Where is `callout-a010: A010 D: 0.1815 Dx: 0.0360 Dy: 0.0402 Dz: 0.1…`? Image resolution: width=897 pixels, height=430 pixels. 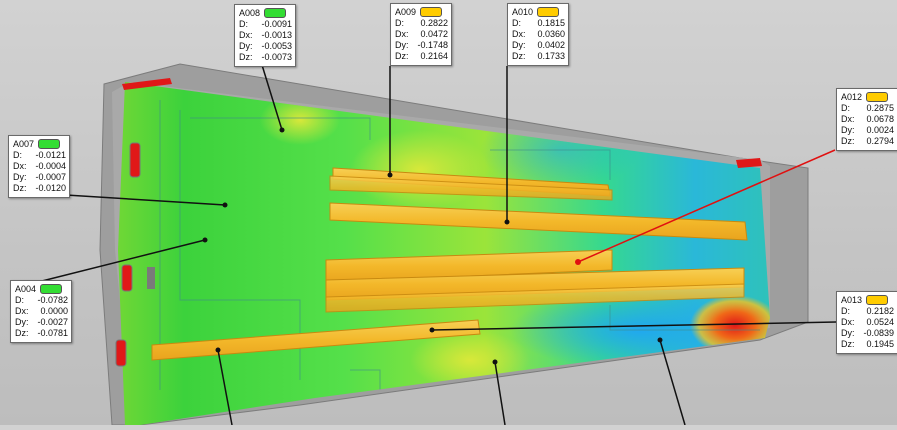
callout-a010: A010 D: 0.1815 Dx: 0.0360 Dy: 0.0402 Dz: 0.1… is located at coordinates (538, 34).